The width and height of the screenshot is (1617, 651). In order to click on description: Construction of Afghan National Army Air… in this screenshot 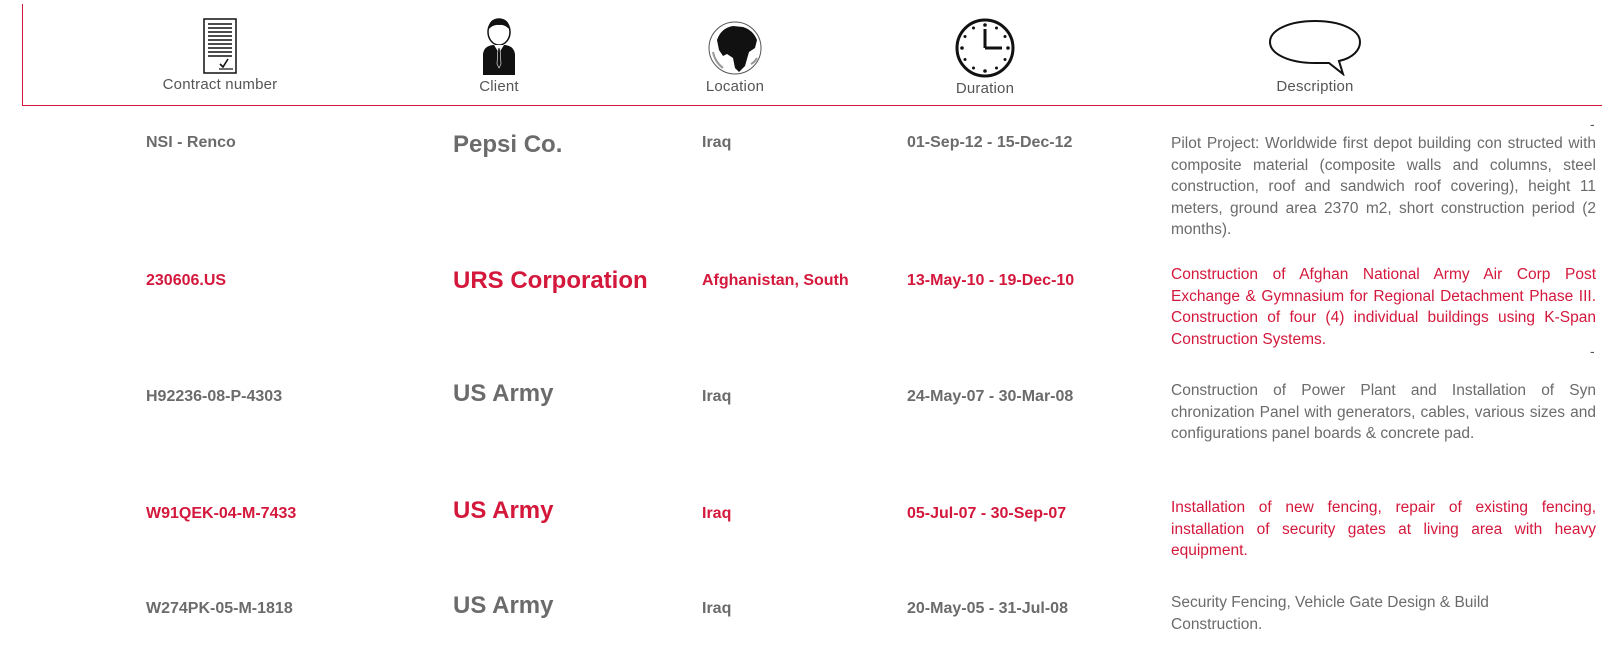, I will do `click(1383, 307)`.